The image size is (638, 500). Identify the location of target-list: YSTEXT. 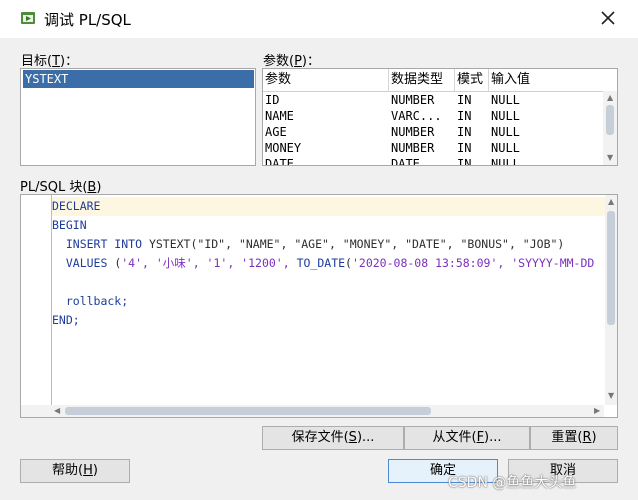
(138, 117).